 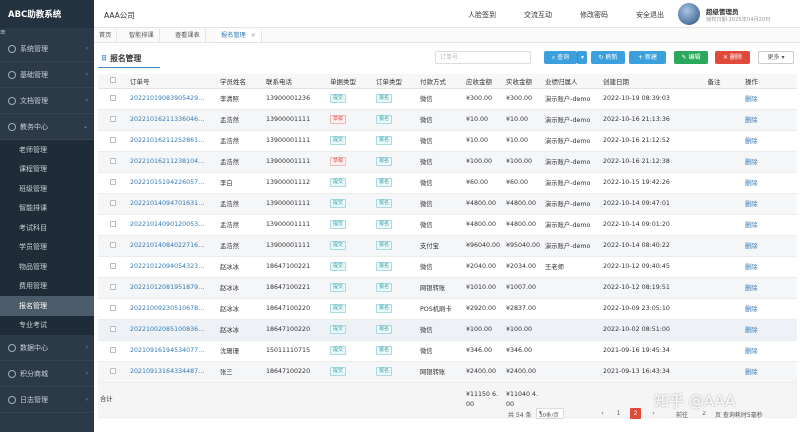 What do you see at coordinates (47, 306) in the screenshot?
I see `sidebar-item-enrollment: 报名管理` at bounding box center [47, 306].